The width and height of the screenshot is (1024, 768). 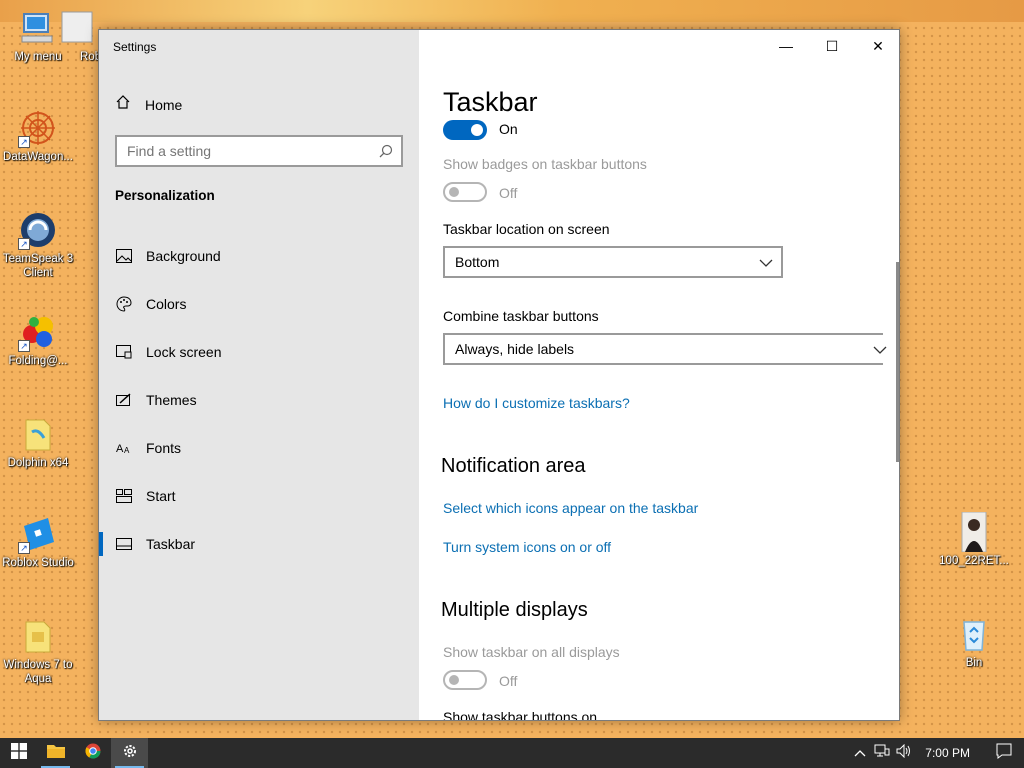 I want to click on select-icons-link: Select which icons appear on the taskbar, so click(x=570, y=508).